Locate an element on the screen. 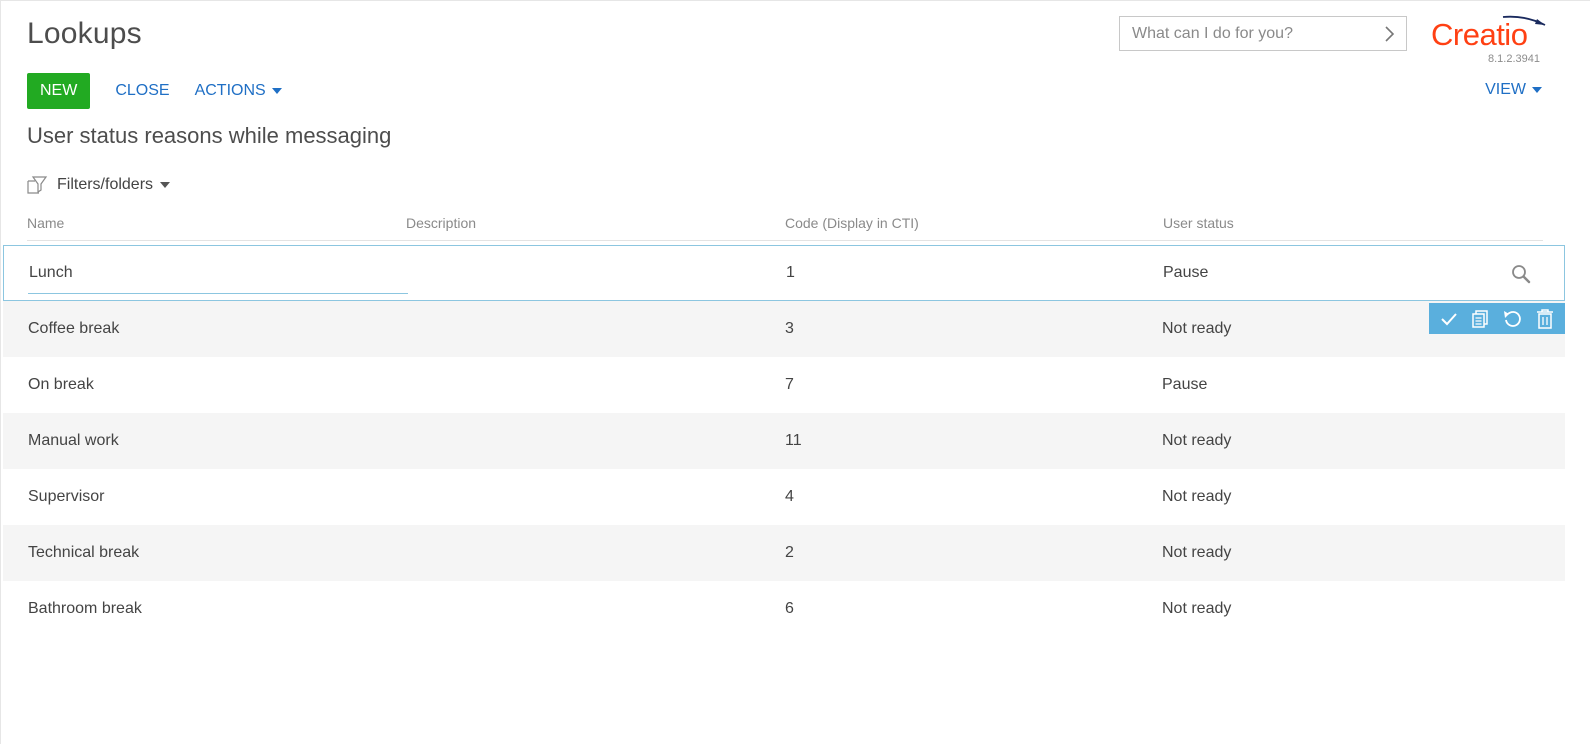  page-title: Lookups is located at coordinates (84, 33).